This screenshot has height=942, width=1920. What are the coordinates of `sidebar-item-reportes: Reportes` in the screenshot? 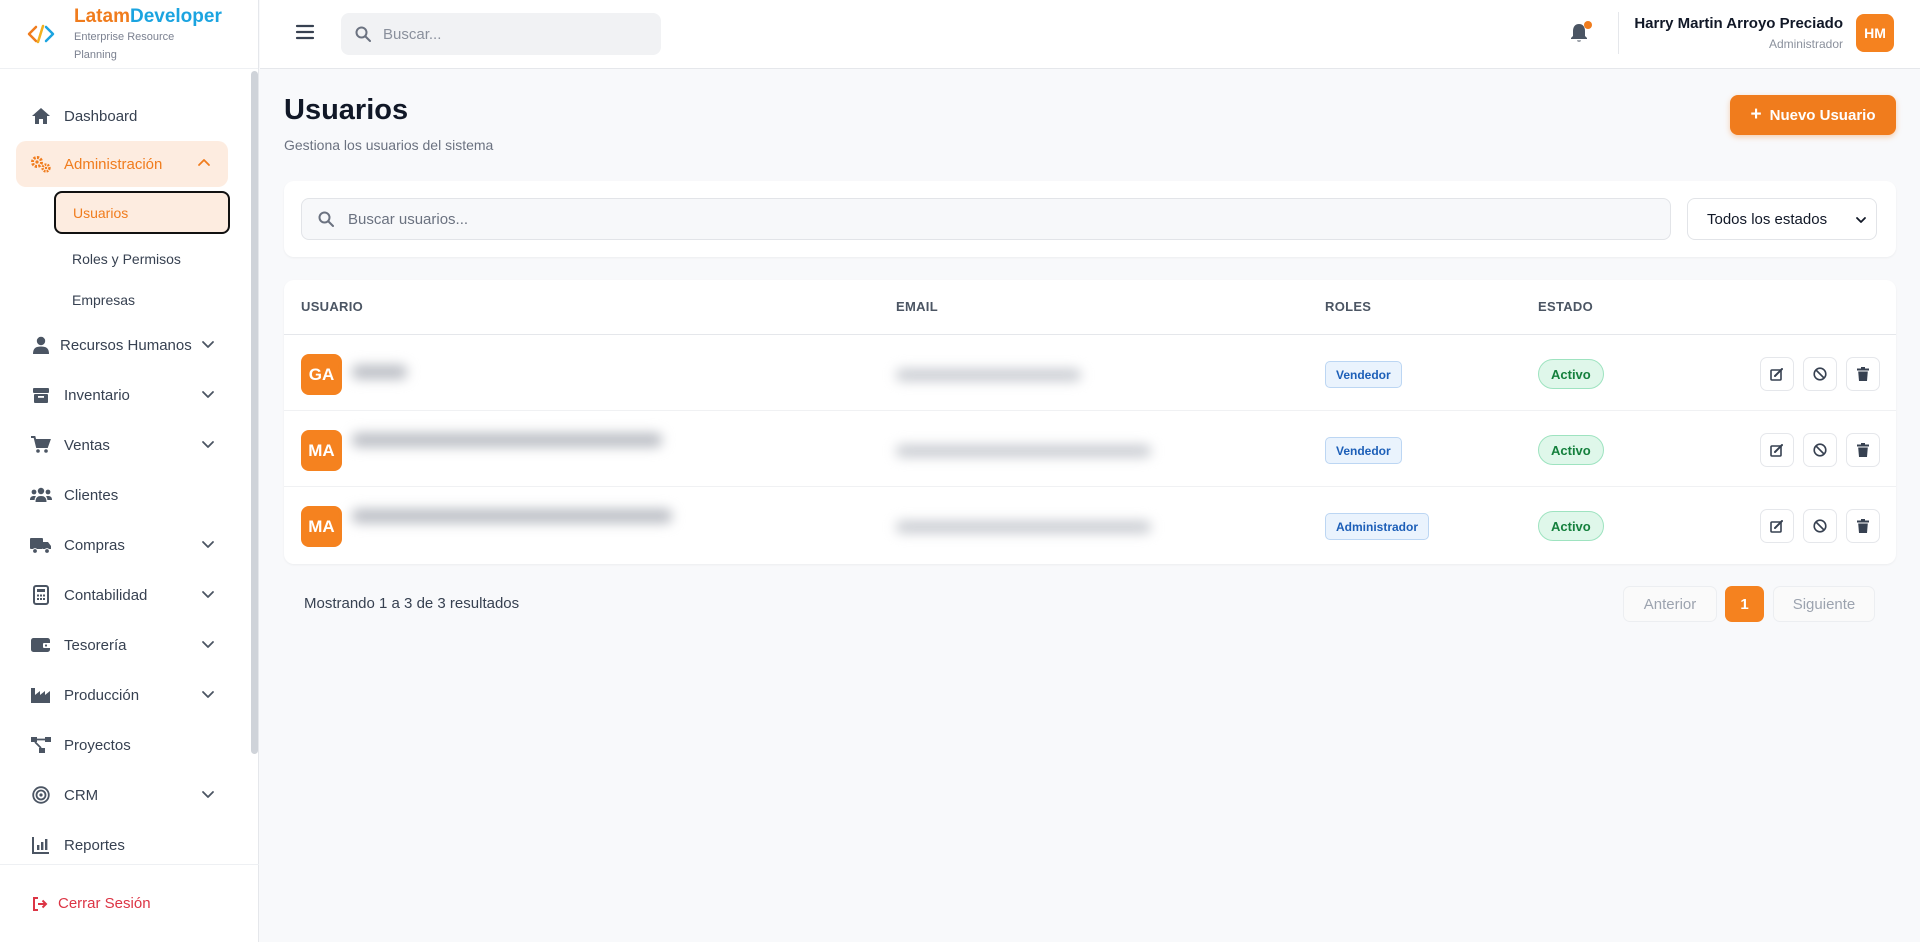 It's located at (125, 845).